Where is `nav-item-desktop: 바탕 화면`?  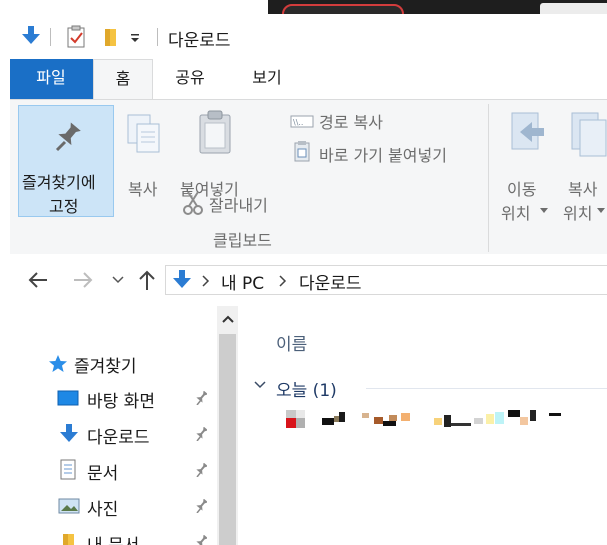
nav-item-desktop: 바탕 화면 is located at coordinates (113, 398).